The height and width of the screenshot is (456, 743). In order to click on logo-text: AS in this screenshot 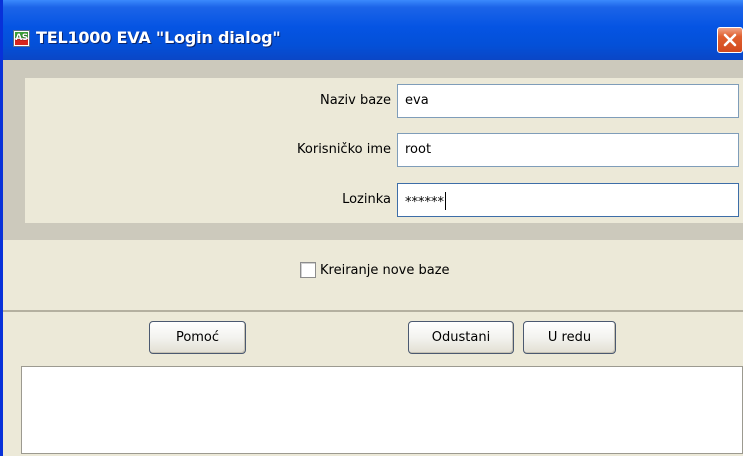, I will do `click(21, 38)`.